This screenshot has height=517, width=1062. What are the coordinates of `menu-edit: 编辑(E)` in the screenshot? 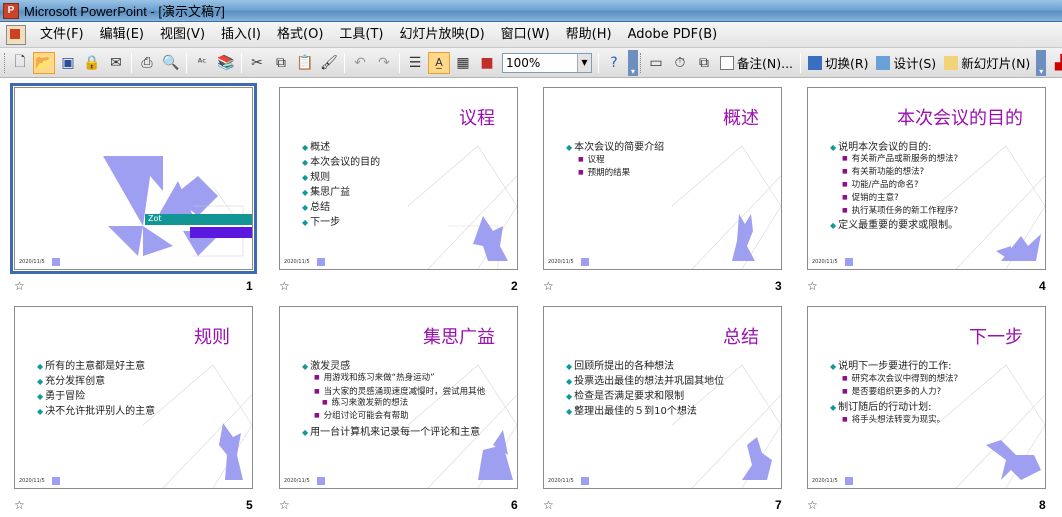 It's located at (122, 35).